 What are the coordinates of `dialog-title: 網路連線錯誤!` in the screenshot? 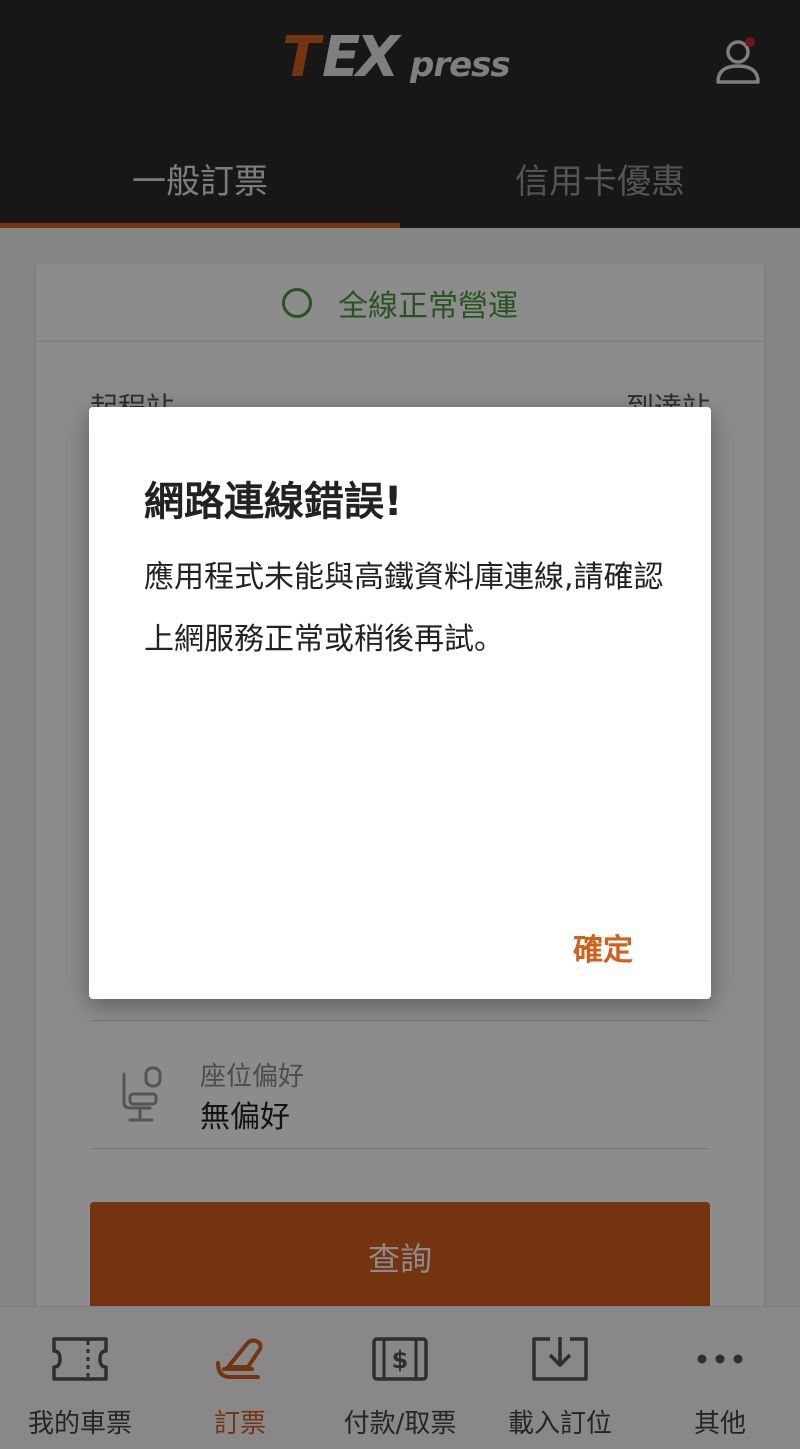 It's located at (273, 502).